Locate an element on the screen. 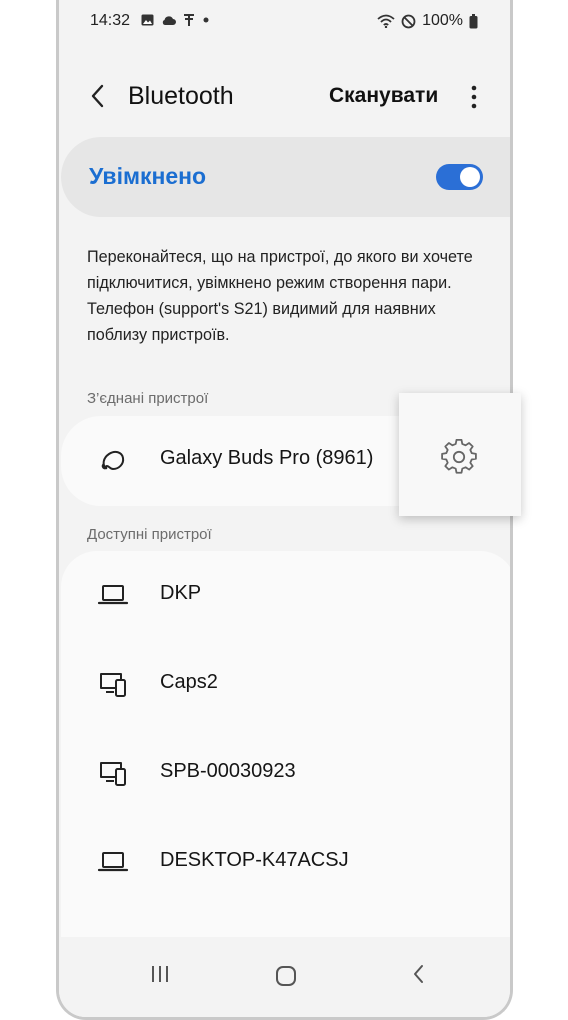 The width and height of the screenshot is (568, 1020). recent-apps-icon is located at coordinates (160, 974).